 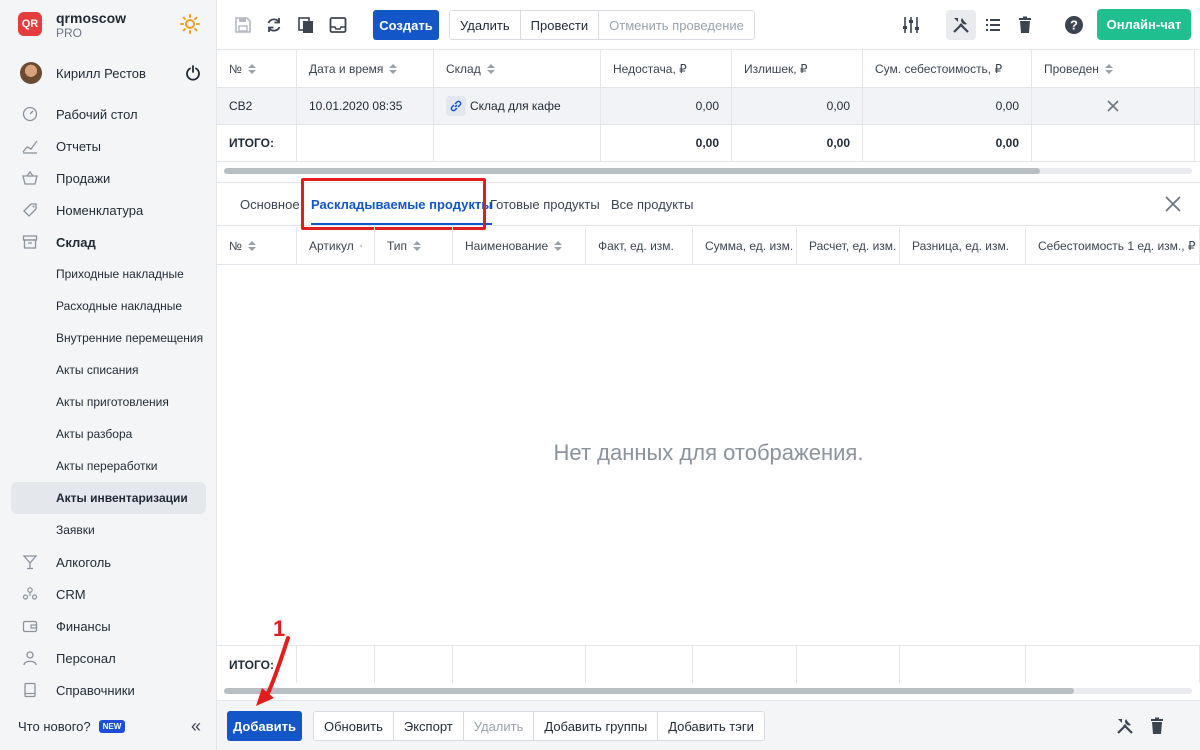 What do you see at coordinates (108, 274) in the screenshot?
I see `sidebar-subitem-incoming: Приходные накладные` at bounding box center [108, 274].